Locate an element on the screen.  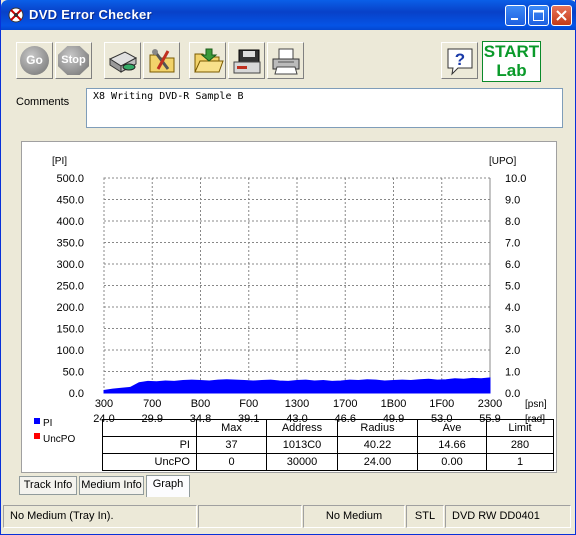
legend-pi-label: PI is located at coordinates (47, 423).